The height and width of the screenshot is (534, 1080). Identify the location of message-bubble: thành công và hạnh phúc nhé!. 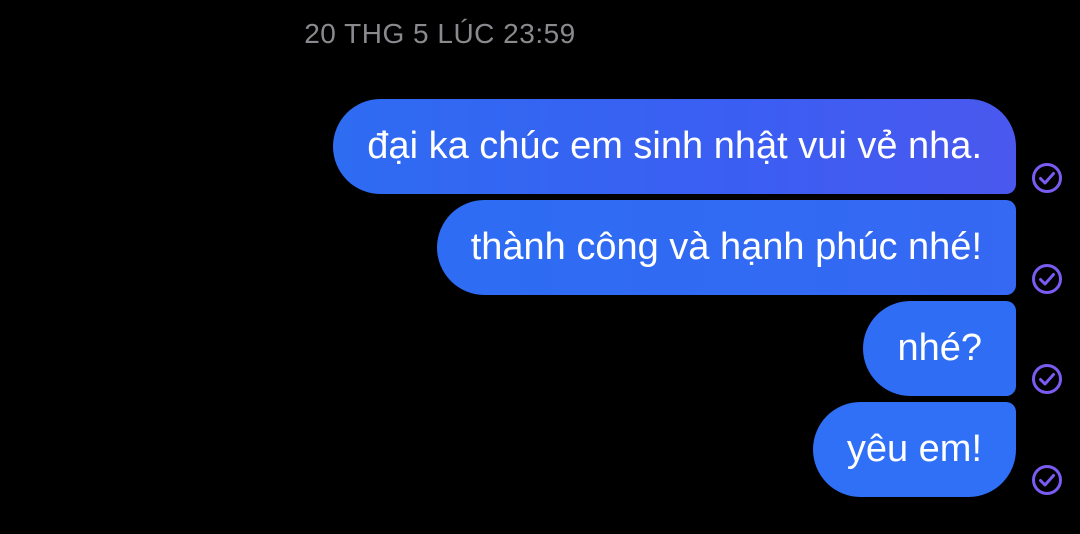
(726, 247).